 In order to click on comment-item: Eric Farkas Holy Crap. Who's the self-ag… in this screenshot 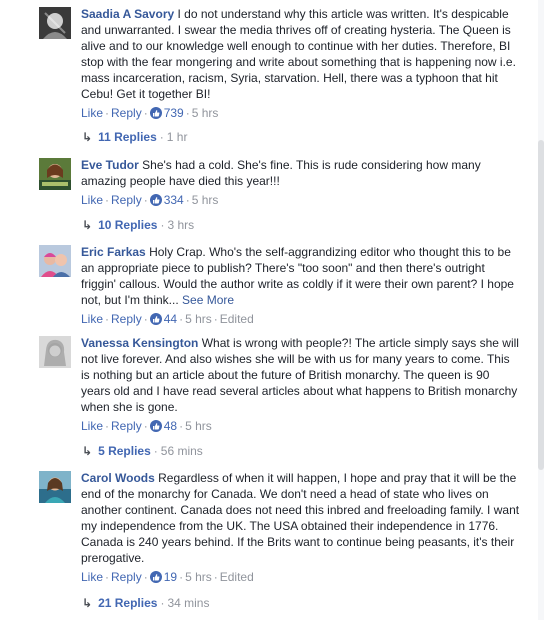, I will do `click(279, 285)`.